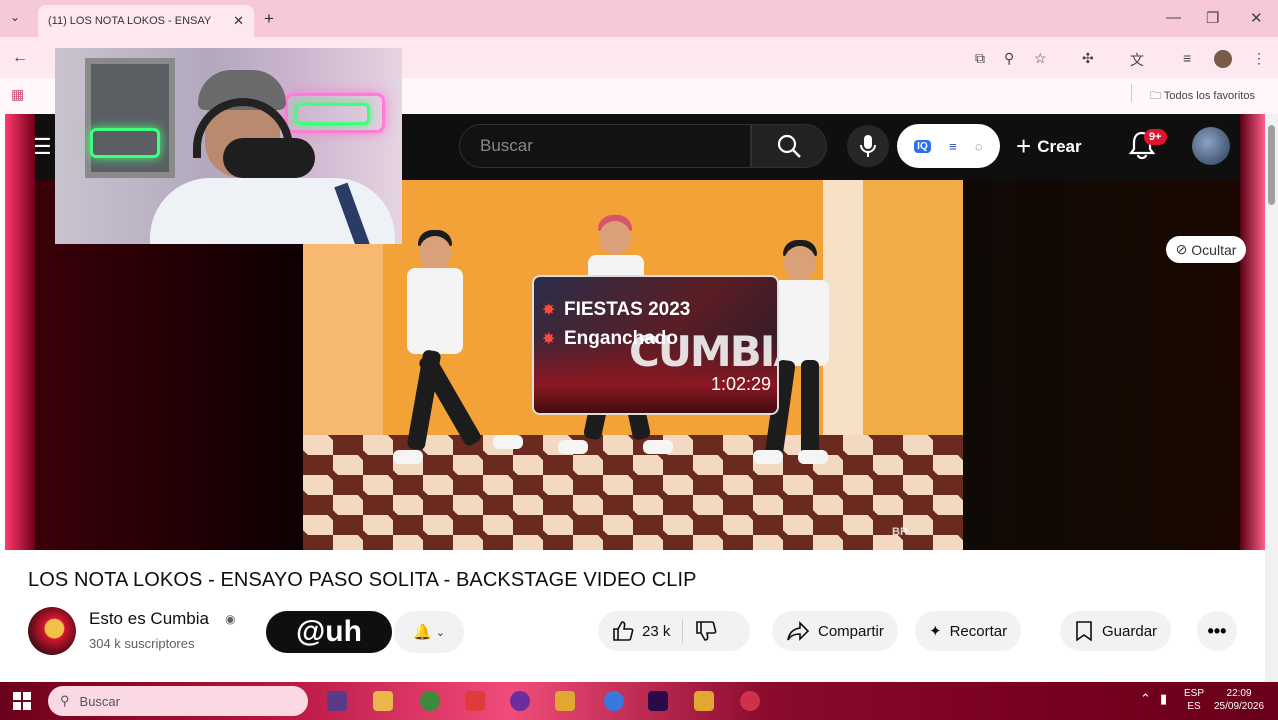 The width and height of the screenshot is (1278, 720). What do you see at coordinates (621, 338) in the screenshot?
I see `card-line-2: Enganchado` at bounding box center [621, 338].